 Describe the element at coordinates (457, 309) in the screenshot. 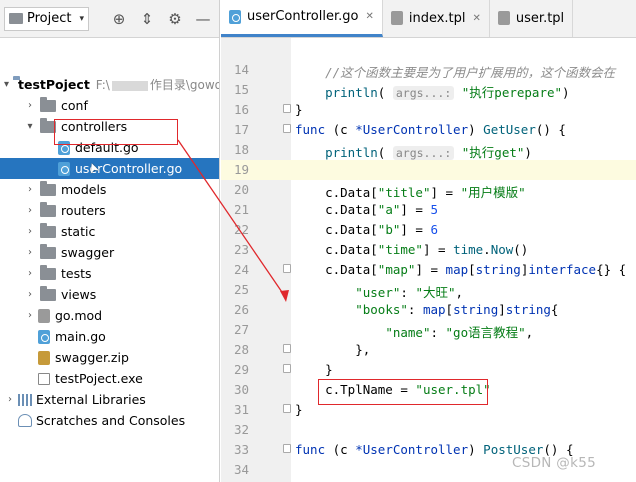

I see `code-text: "books": map[string]string{` at that location.